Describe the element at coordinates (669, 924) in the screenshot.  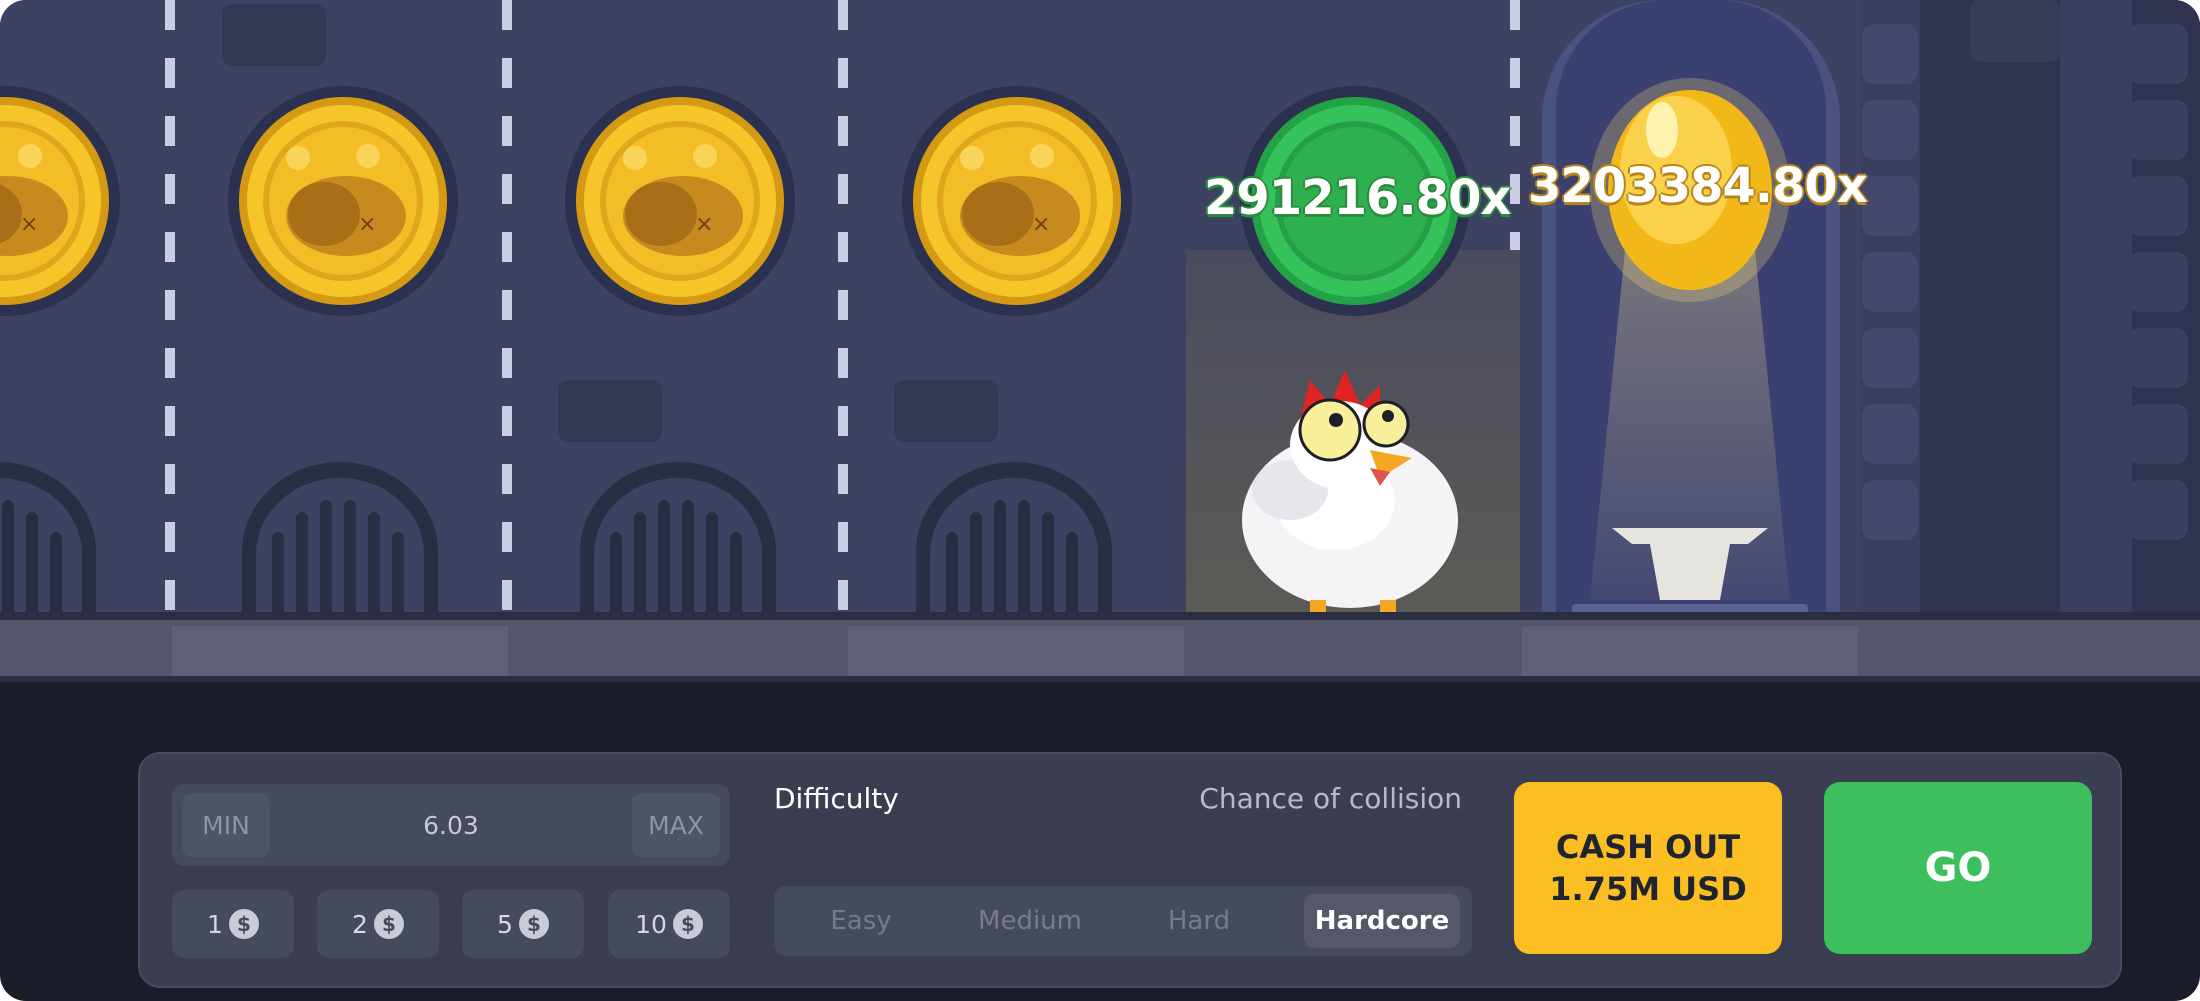
I see `quick-bet-10-button: 10 $` at that location.